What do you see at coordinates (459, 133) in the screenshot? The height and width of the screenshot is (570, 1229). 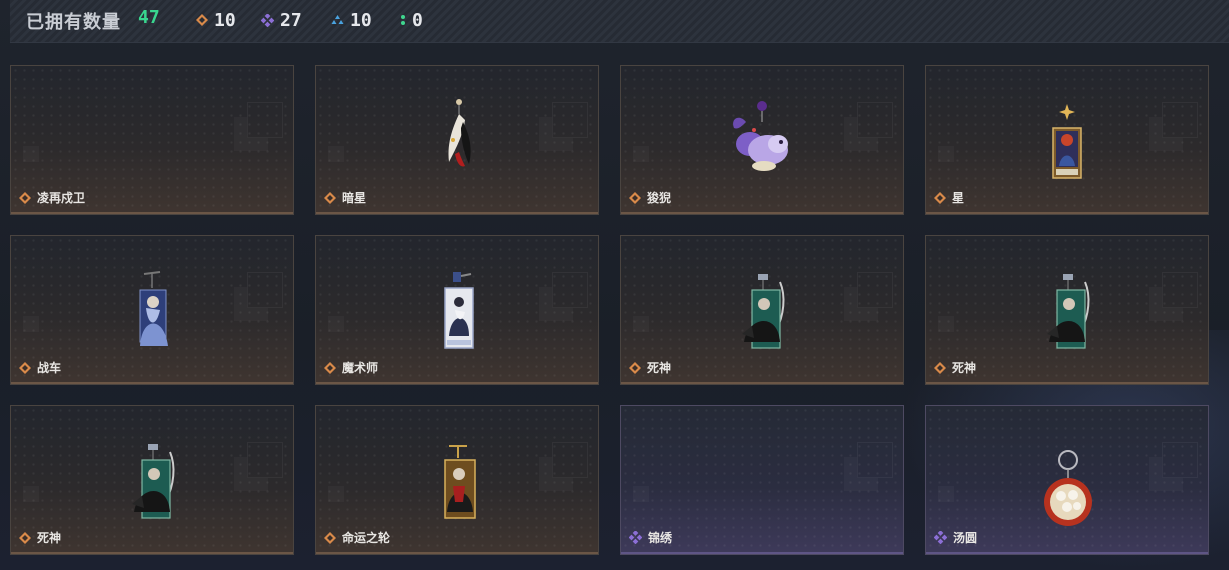 I see `feather-charm-image` at bounding box center [459, 133].